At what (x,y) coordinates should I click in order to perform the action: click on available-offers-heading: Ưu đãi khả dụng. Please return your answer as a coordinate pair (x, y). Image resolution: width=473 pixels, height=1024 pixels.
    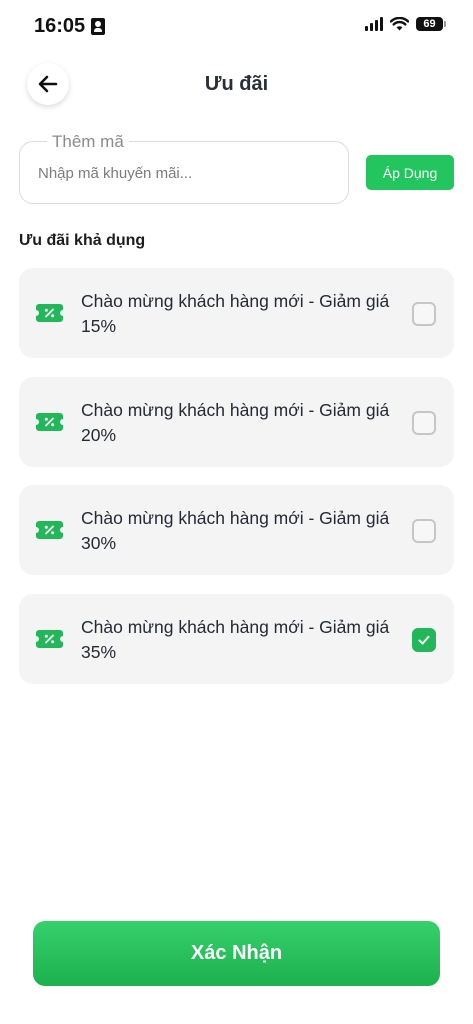
    Looking at the image, I should click on (82, 240).